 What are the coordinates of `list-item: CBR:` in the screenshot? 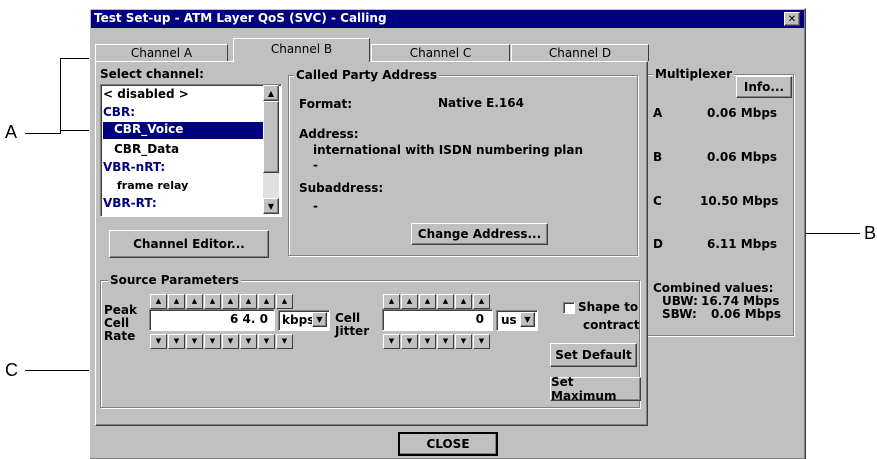 It's located at (119, 112).